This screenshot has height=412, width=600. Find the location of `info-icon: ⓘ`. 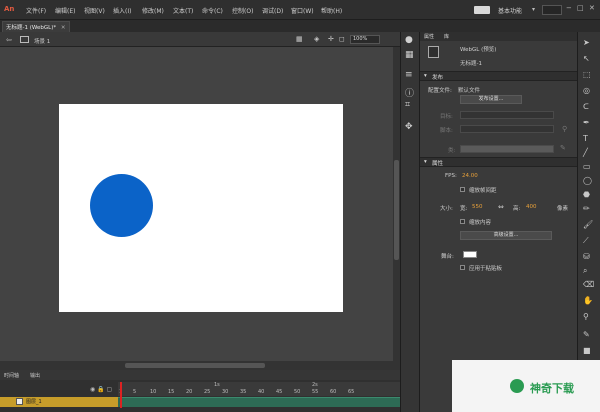

info-icon: ⓘ is located at coordinates (409, 92).